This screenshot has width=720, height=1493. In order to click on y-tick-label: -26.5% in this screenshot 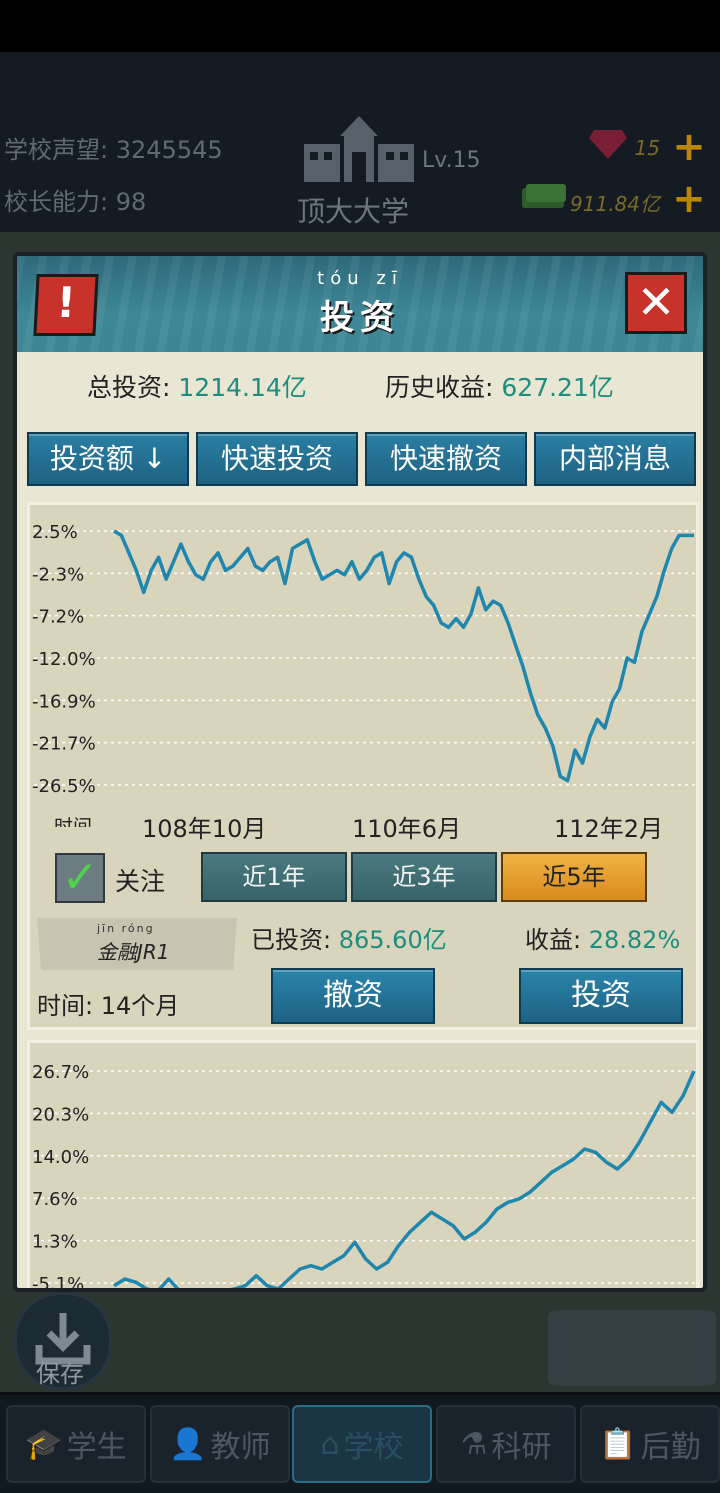, I will do `click(64, 786)`.